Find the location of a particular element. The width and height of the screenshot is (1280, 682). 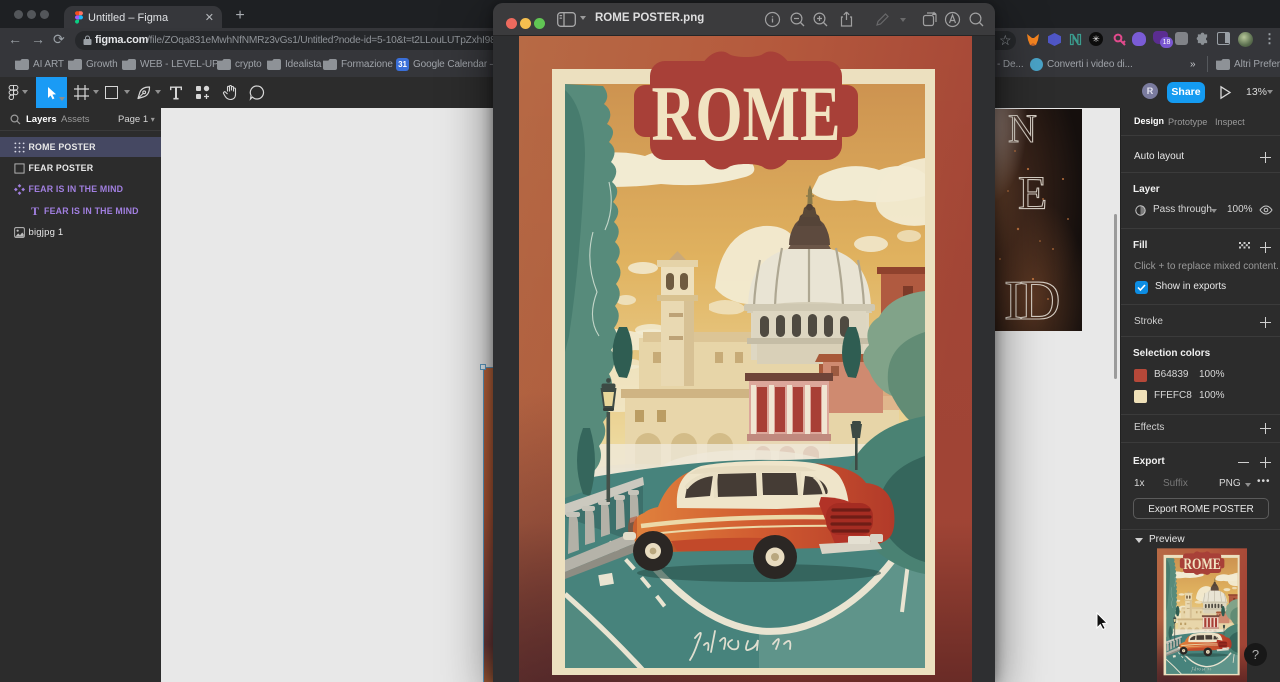

svg-text: I is located at coordinates (1013, 300).